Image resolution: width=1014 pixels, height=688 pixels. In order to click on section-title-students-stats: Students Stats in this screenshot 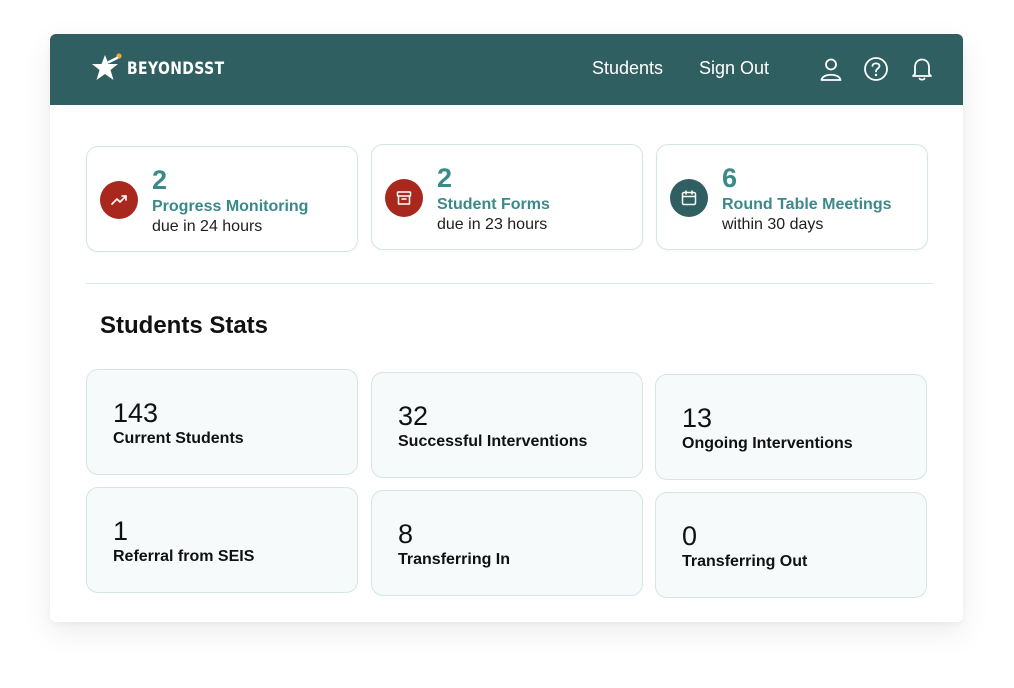, I will do `click(184, 325)`.